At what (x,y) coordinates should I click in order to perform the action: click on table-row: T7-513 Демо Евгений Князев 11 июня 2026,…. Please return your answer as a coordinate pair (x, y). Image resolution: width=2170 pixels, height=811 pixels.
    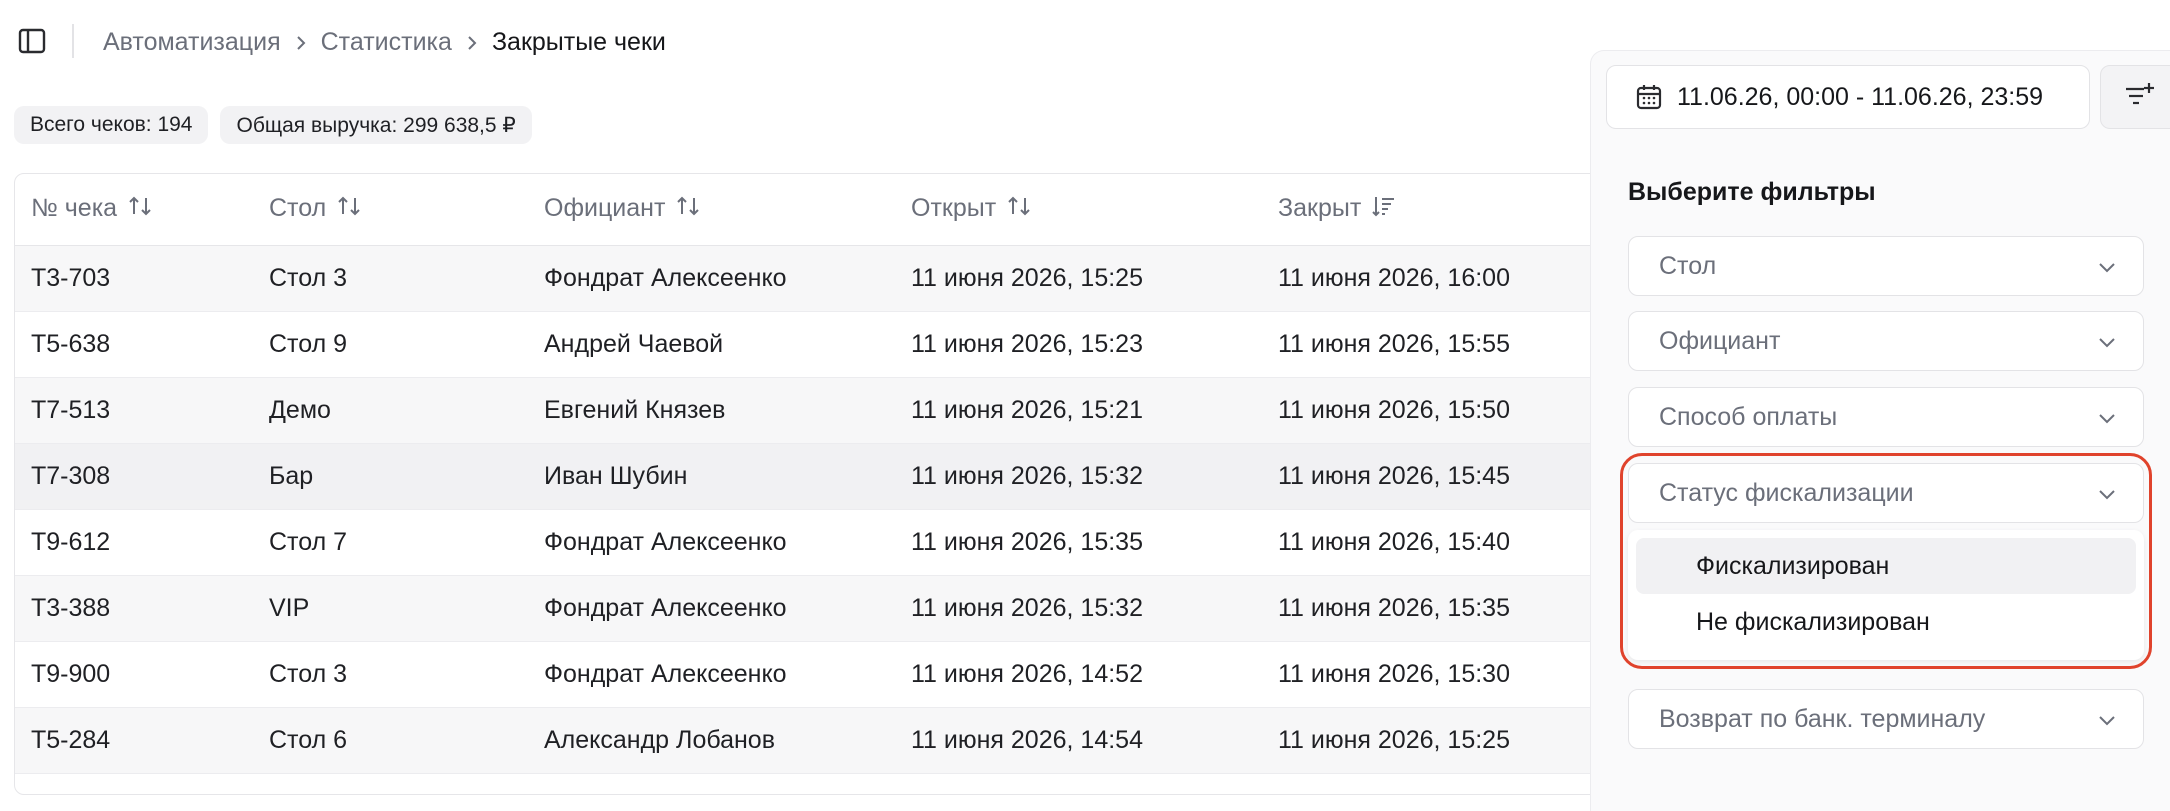
    Looking at the image, I should click on (835, 410).